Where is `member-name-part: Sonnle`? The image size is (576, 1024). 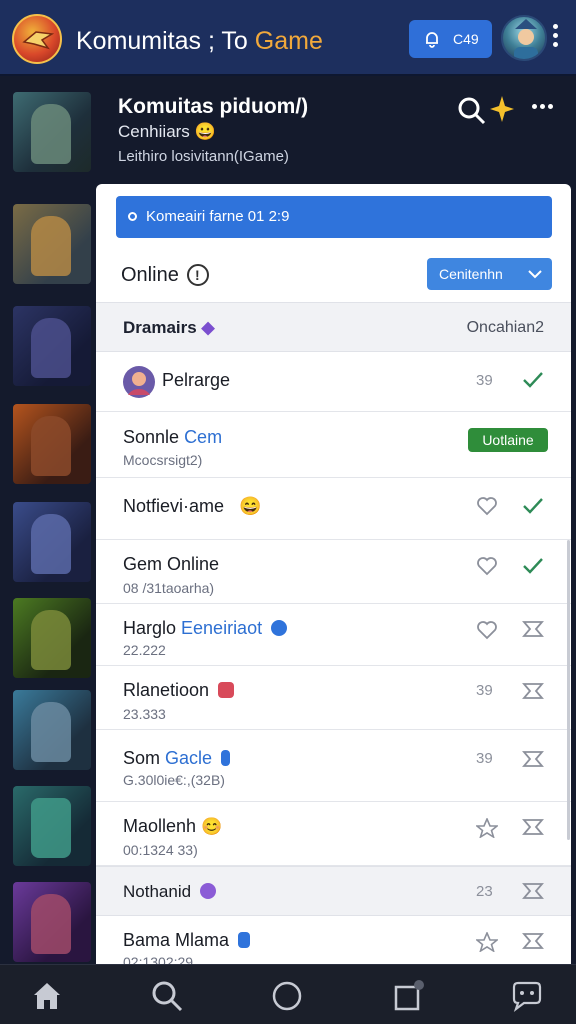
member-name-part: Sonnle is located at coordinates (154, 437).